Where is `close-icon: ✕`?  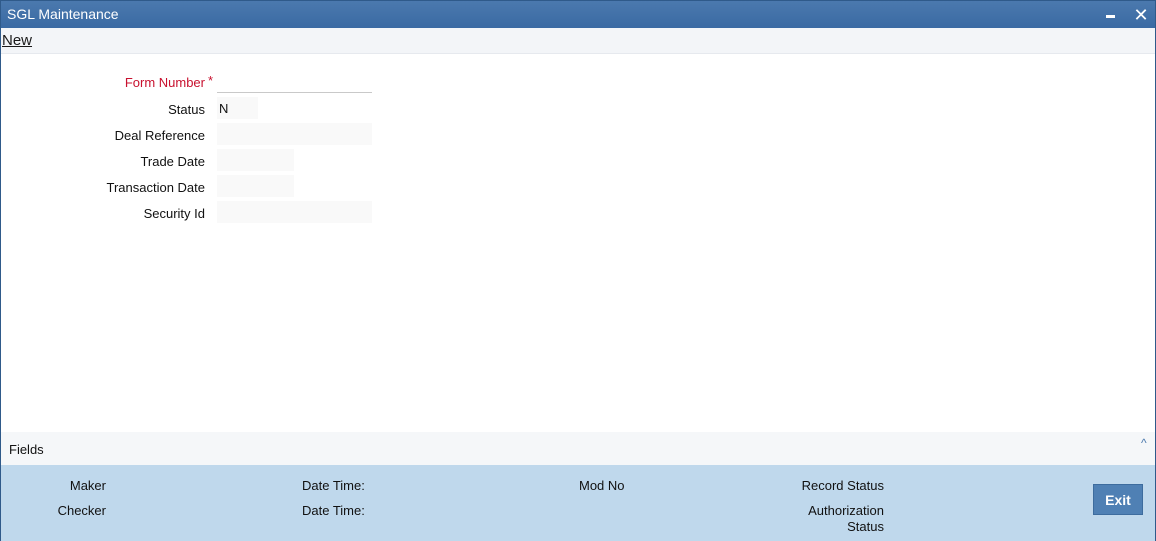 close-icon: ✕ is located at coordinates (1141, 15).